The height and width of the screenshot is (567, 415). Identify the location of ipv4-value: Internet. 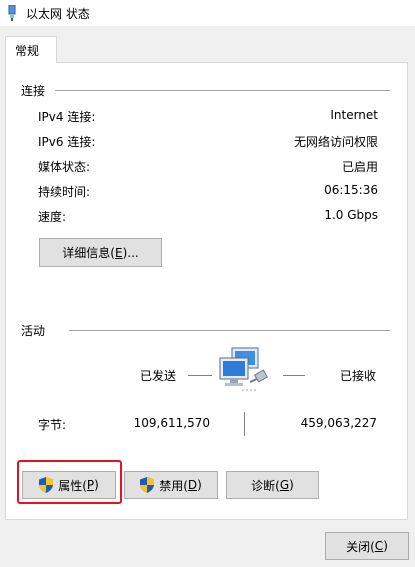
(354, 115).